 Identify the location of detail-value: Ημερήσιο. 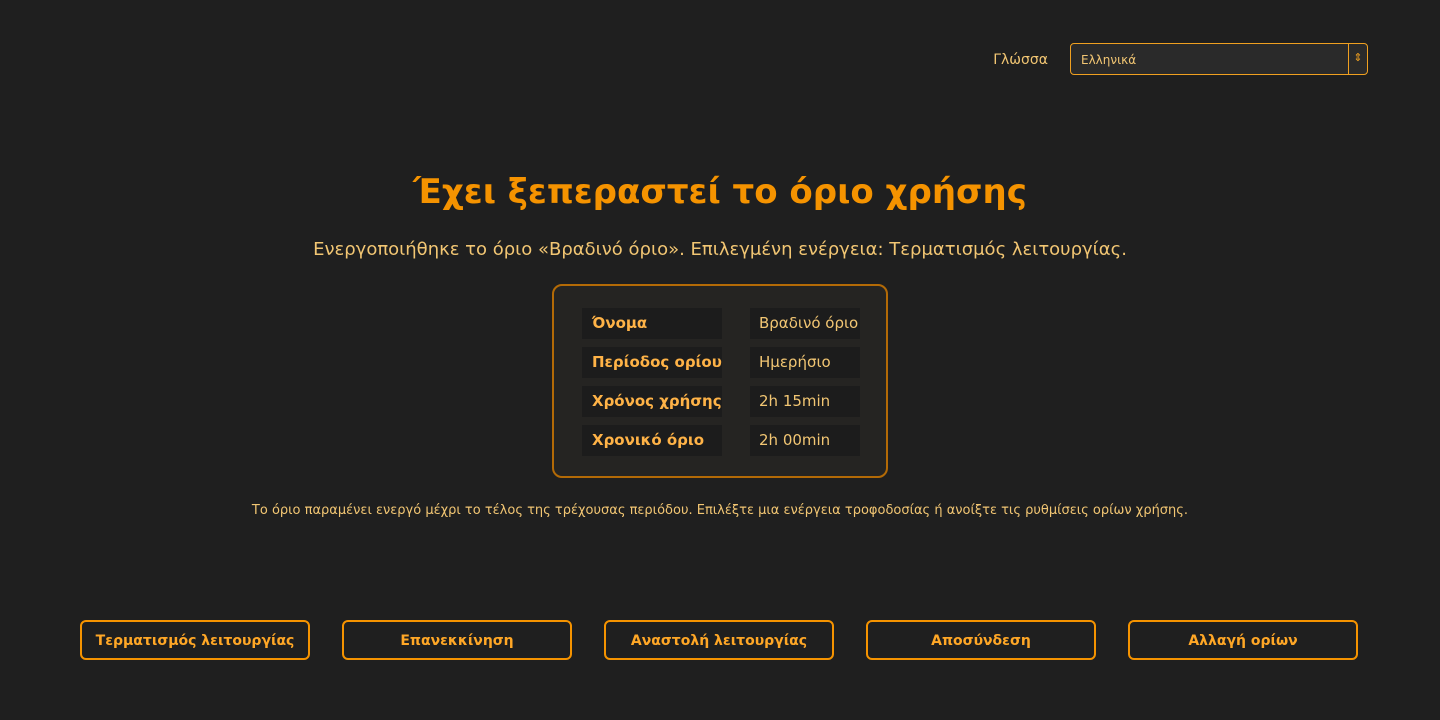
(805, 362).